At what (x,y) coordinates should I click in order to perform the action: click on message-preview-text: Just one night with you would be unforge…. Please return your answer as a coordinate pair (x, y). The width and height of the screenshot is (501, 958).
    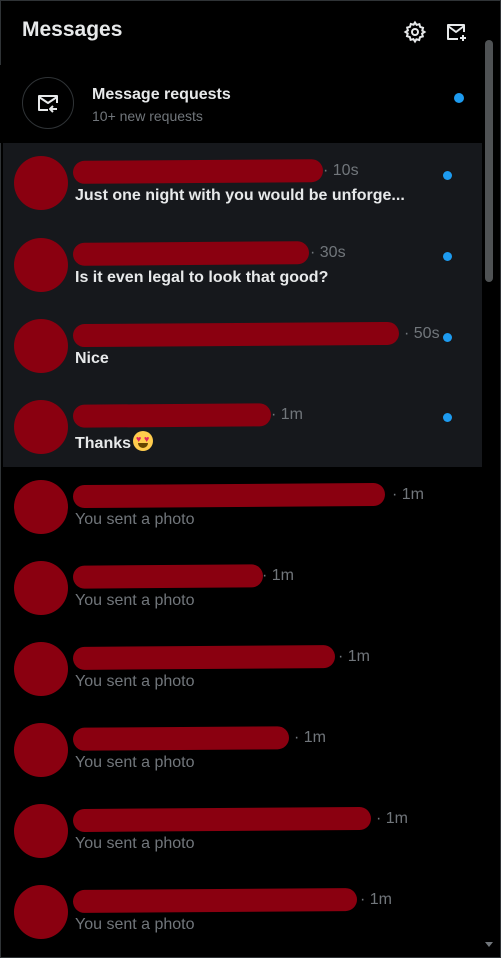
    Looking at the image, I should click on (240, 195).